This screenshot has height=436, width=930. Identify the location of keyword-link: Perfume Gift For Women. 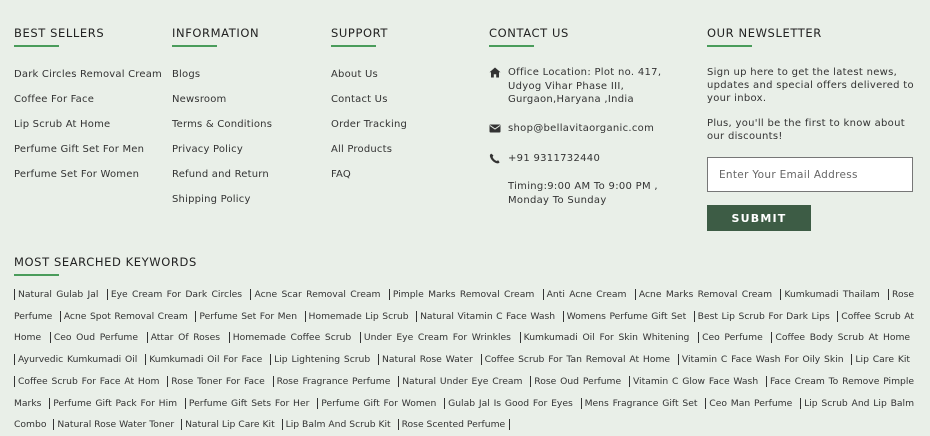
(379, 403).